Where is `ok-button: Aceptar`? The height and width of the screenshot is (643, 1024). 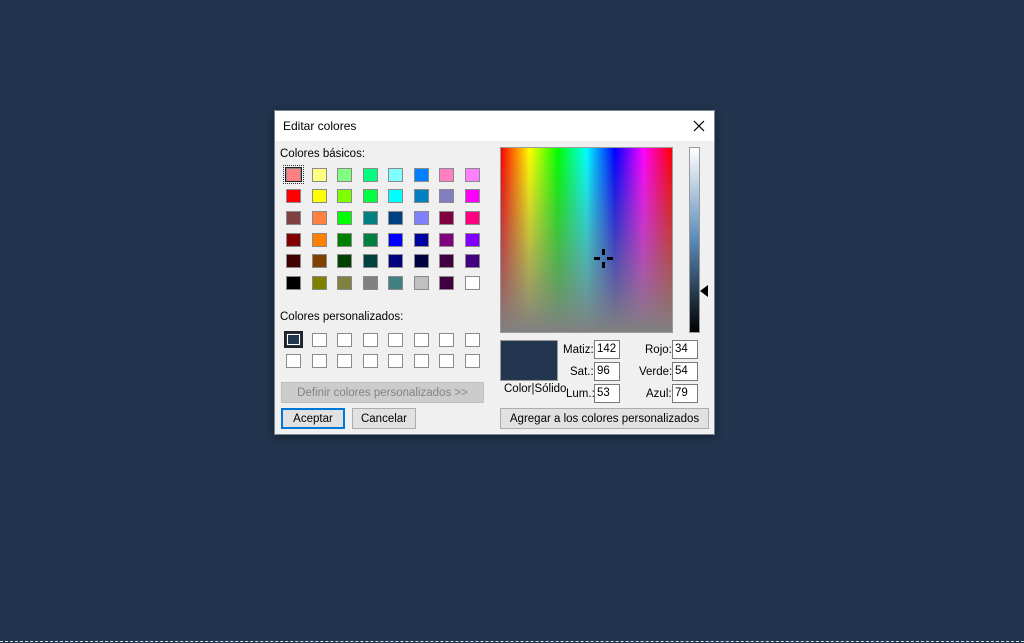 ok-button: Aceptar is located at coordinates (313, 418).